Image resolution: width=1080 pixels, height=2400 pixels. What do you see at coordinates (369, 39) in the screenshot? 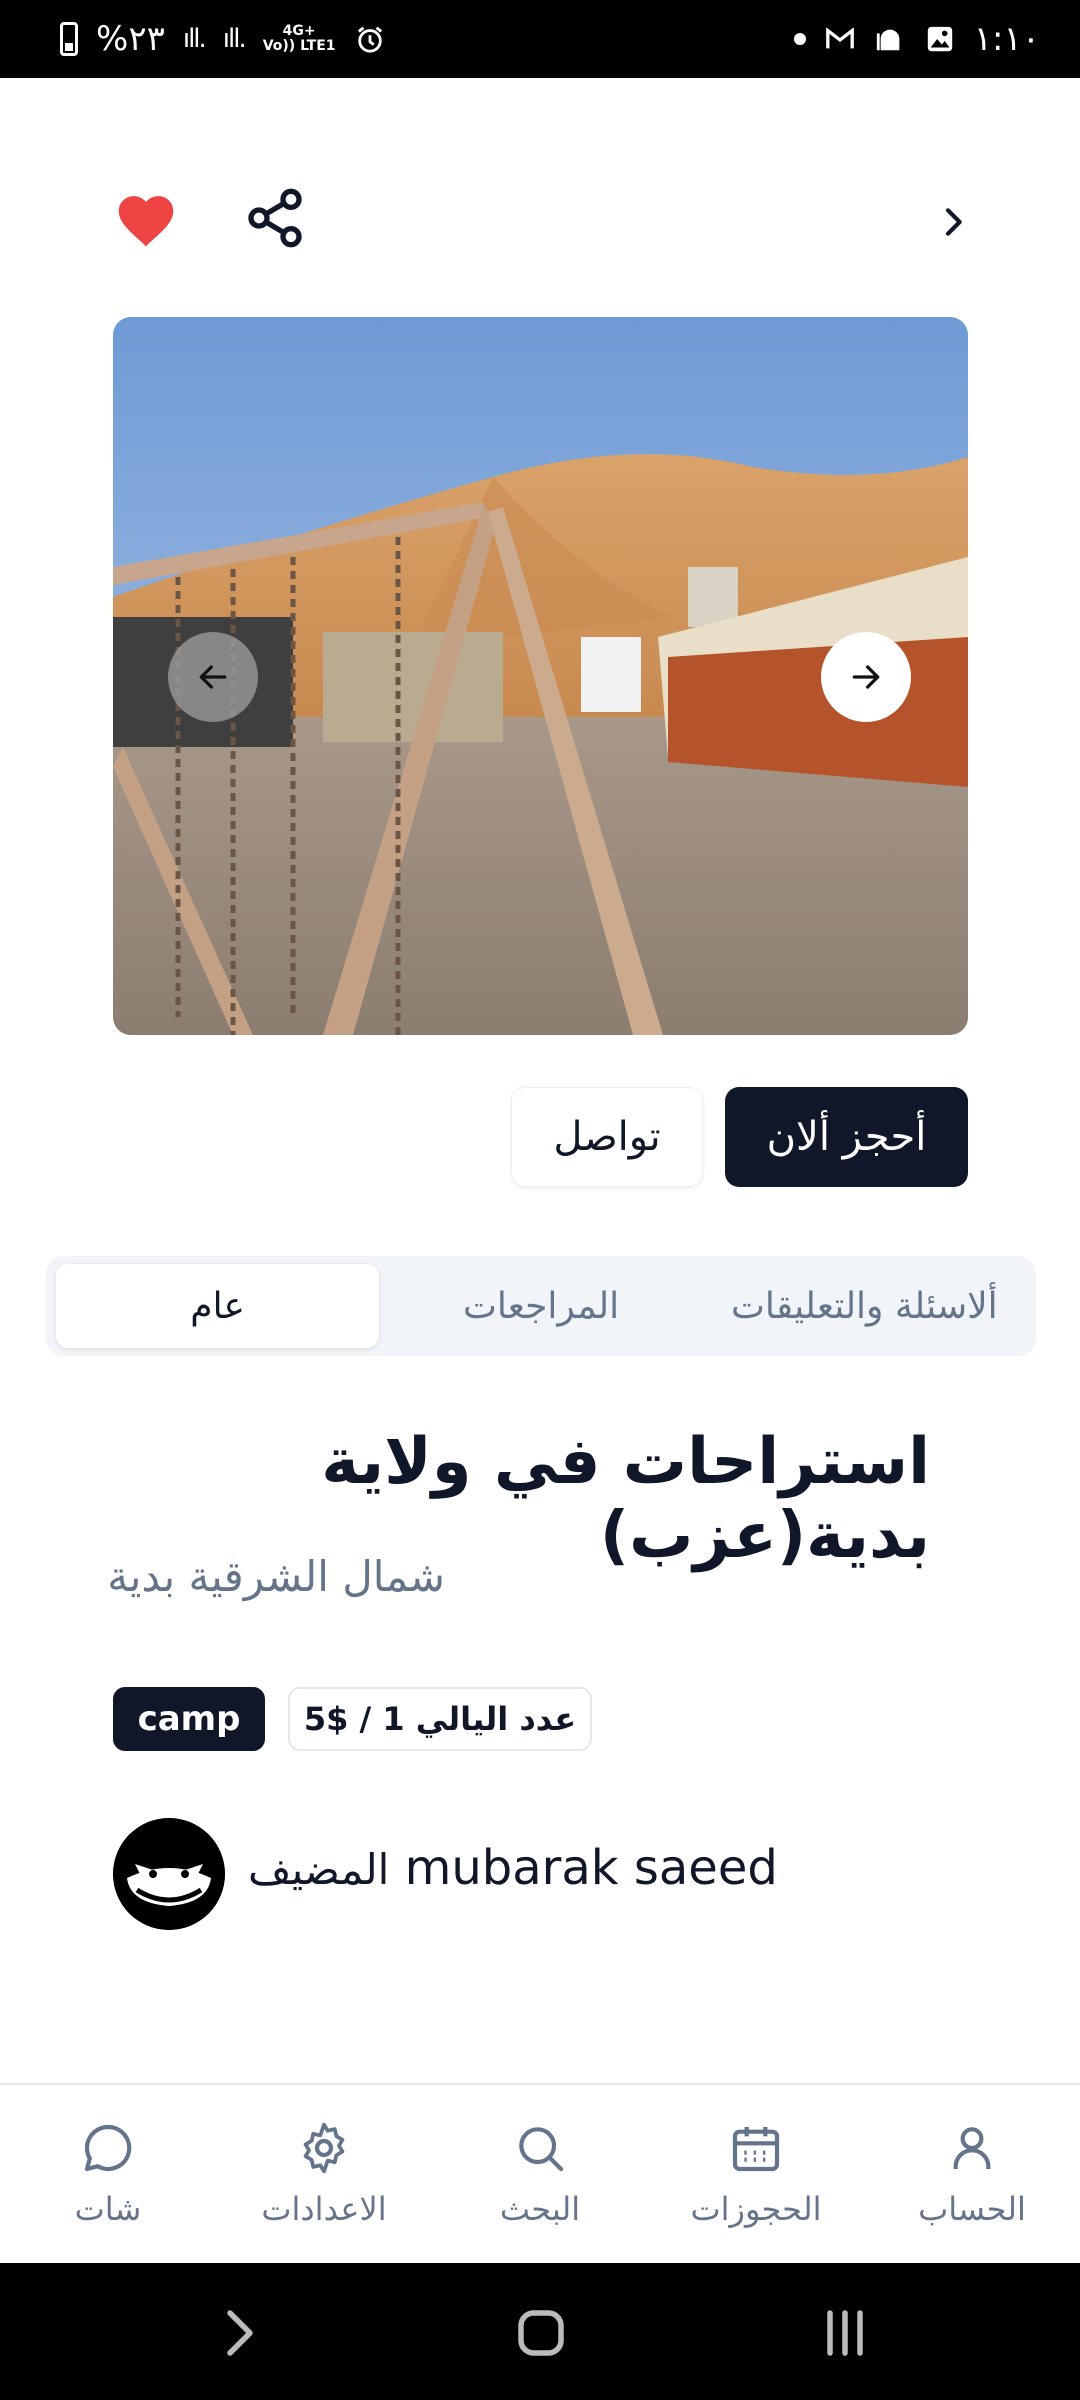
I see `alarm-icon` at bounding box center [369, 39].